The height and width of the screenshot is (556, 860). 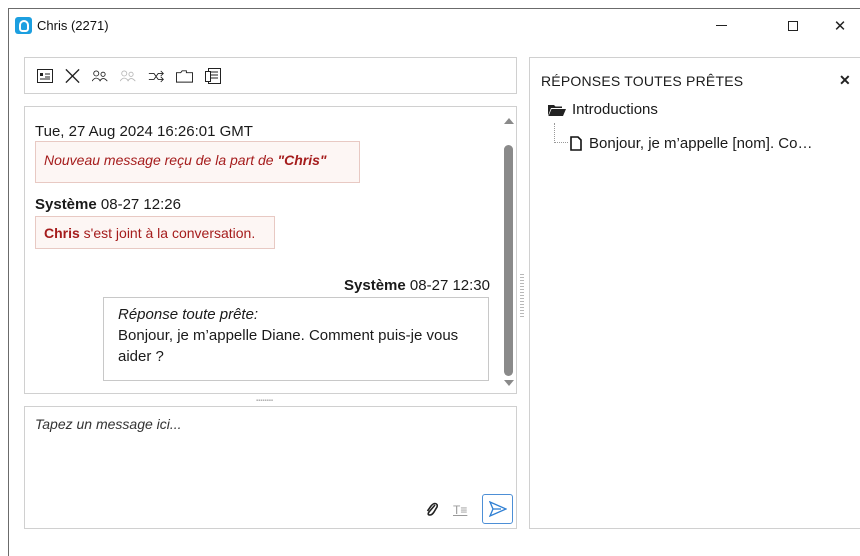 I want to click on message-time: 08-27 12:26, so click(x=140, y=204).